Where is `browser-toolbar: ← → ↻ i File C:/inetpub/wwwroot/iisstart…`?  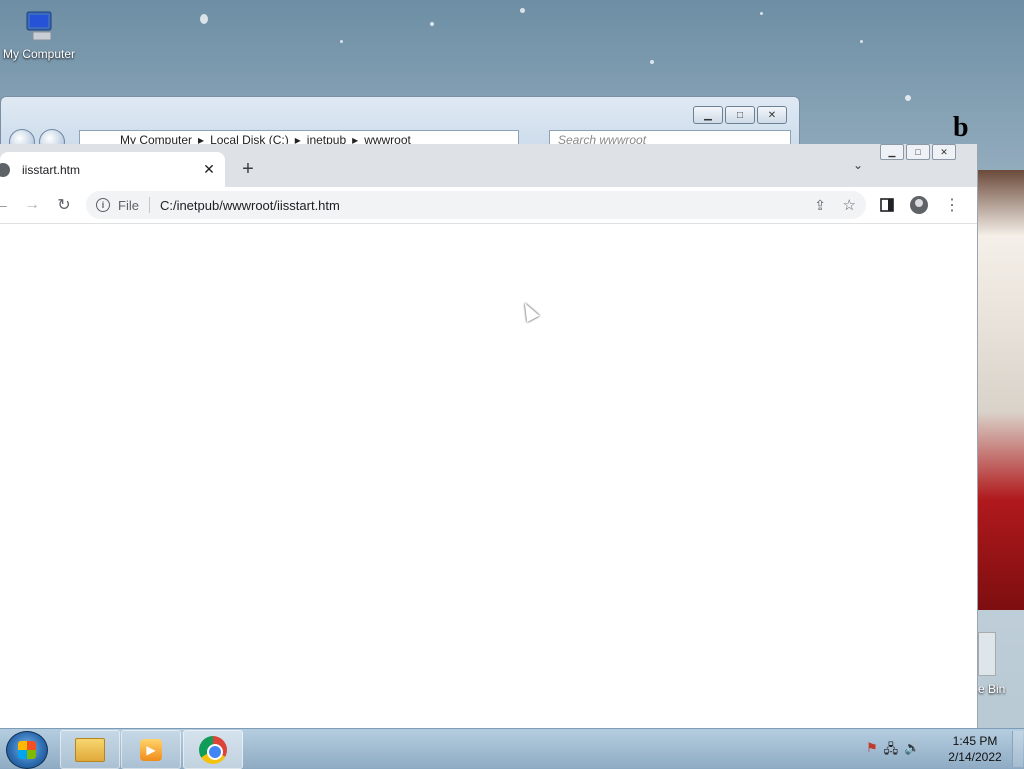
browser-toolbar: ← → ↻ i File C:/inetpub/wwwroot/iisstart… is located at coordinates (488, 205).